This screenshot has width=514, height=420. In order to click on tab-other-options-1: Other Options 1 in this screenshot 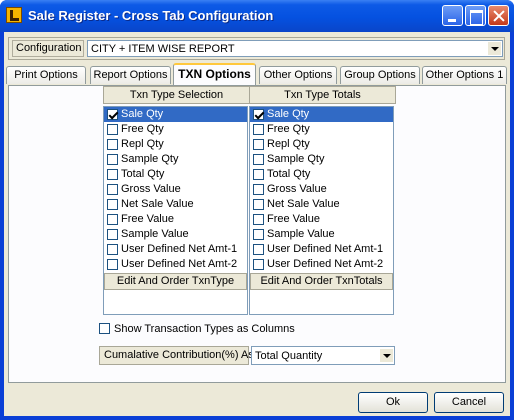, I will do `click(464, 75)`.